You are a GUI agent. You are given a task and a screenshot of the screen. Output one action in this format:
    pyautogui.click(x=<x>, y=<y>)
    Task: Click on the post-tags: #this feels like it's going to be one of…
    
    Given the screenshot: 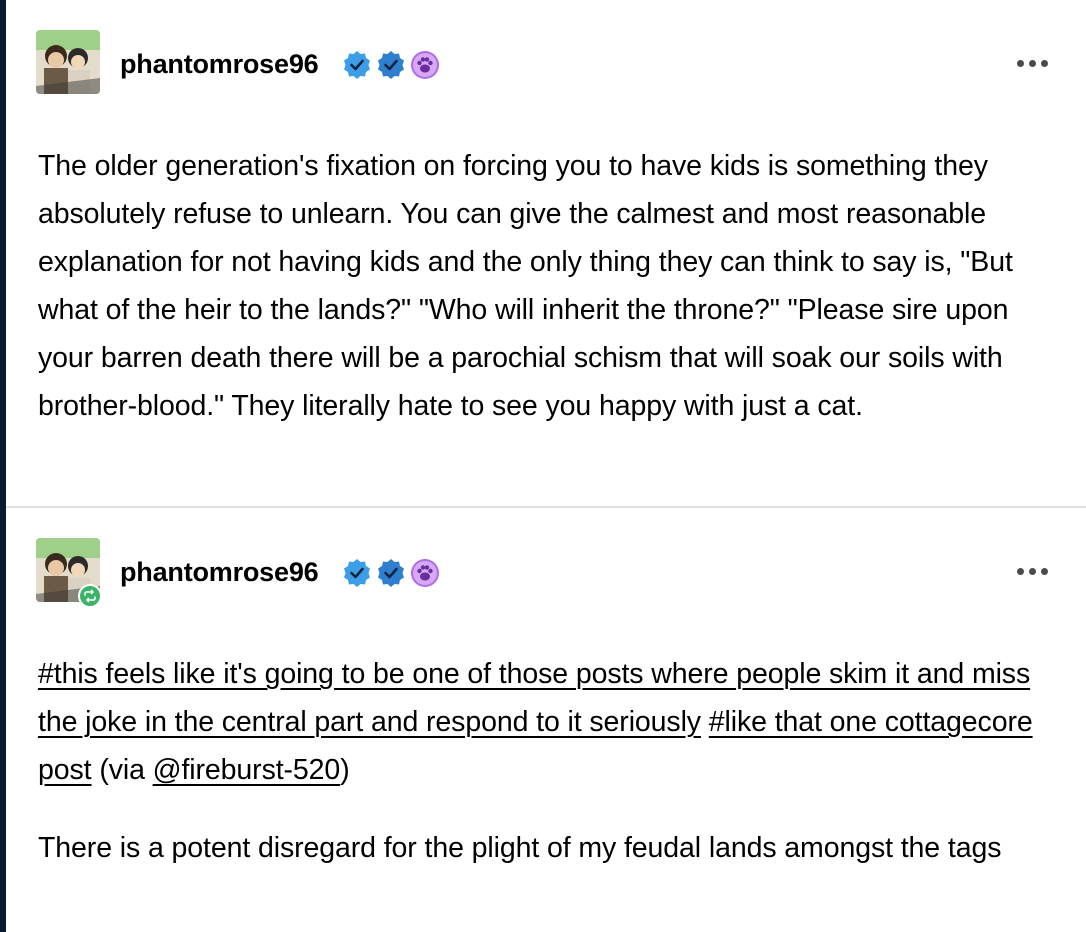 What is the action you would take?
    pyautogui.click(x=547, y=722)
    